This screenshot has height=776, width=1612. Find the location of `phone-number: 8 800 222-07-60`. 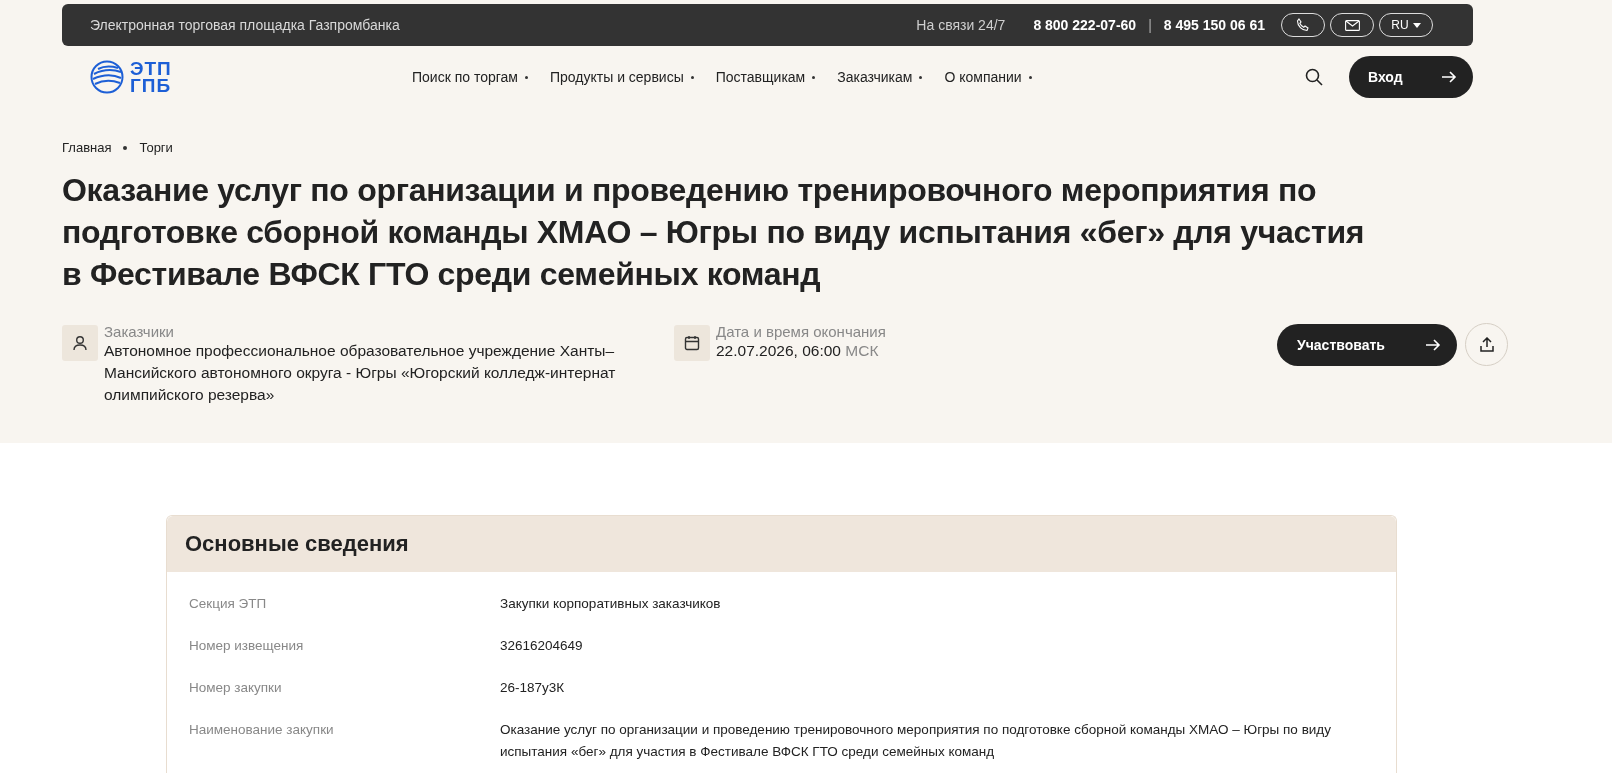

phone-number: 8 800 222-07-60 is located at coordinates (1085, 25).